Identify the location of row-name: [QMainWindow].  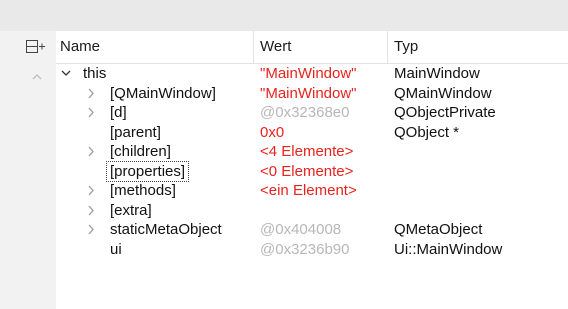
(163, 93).